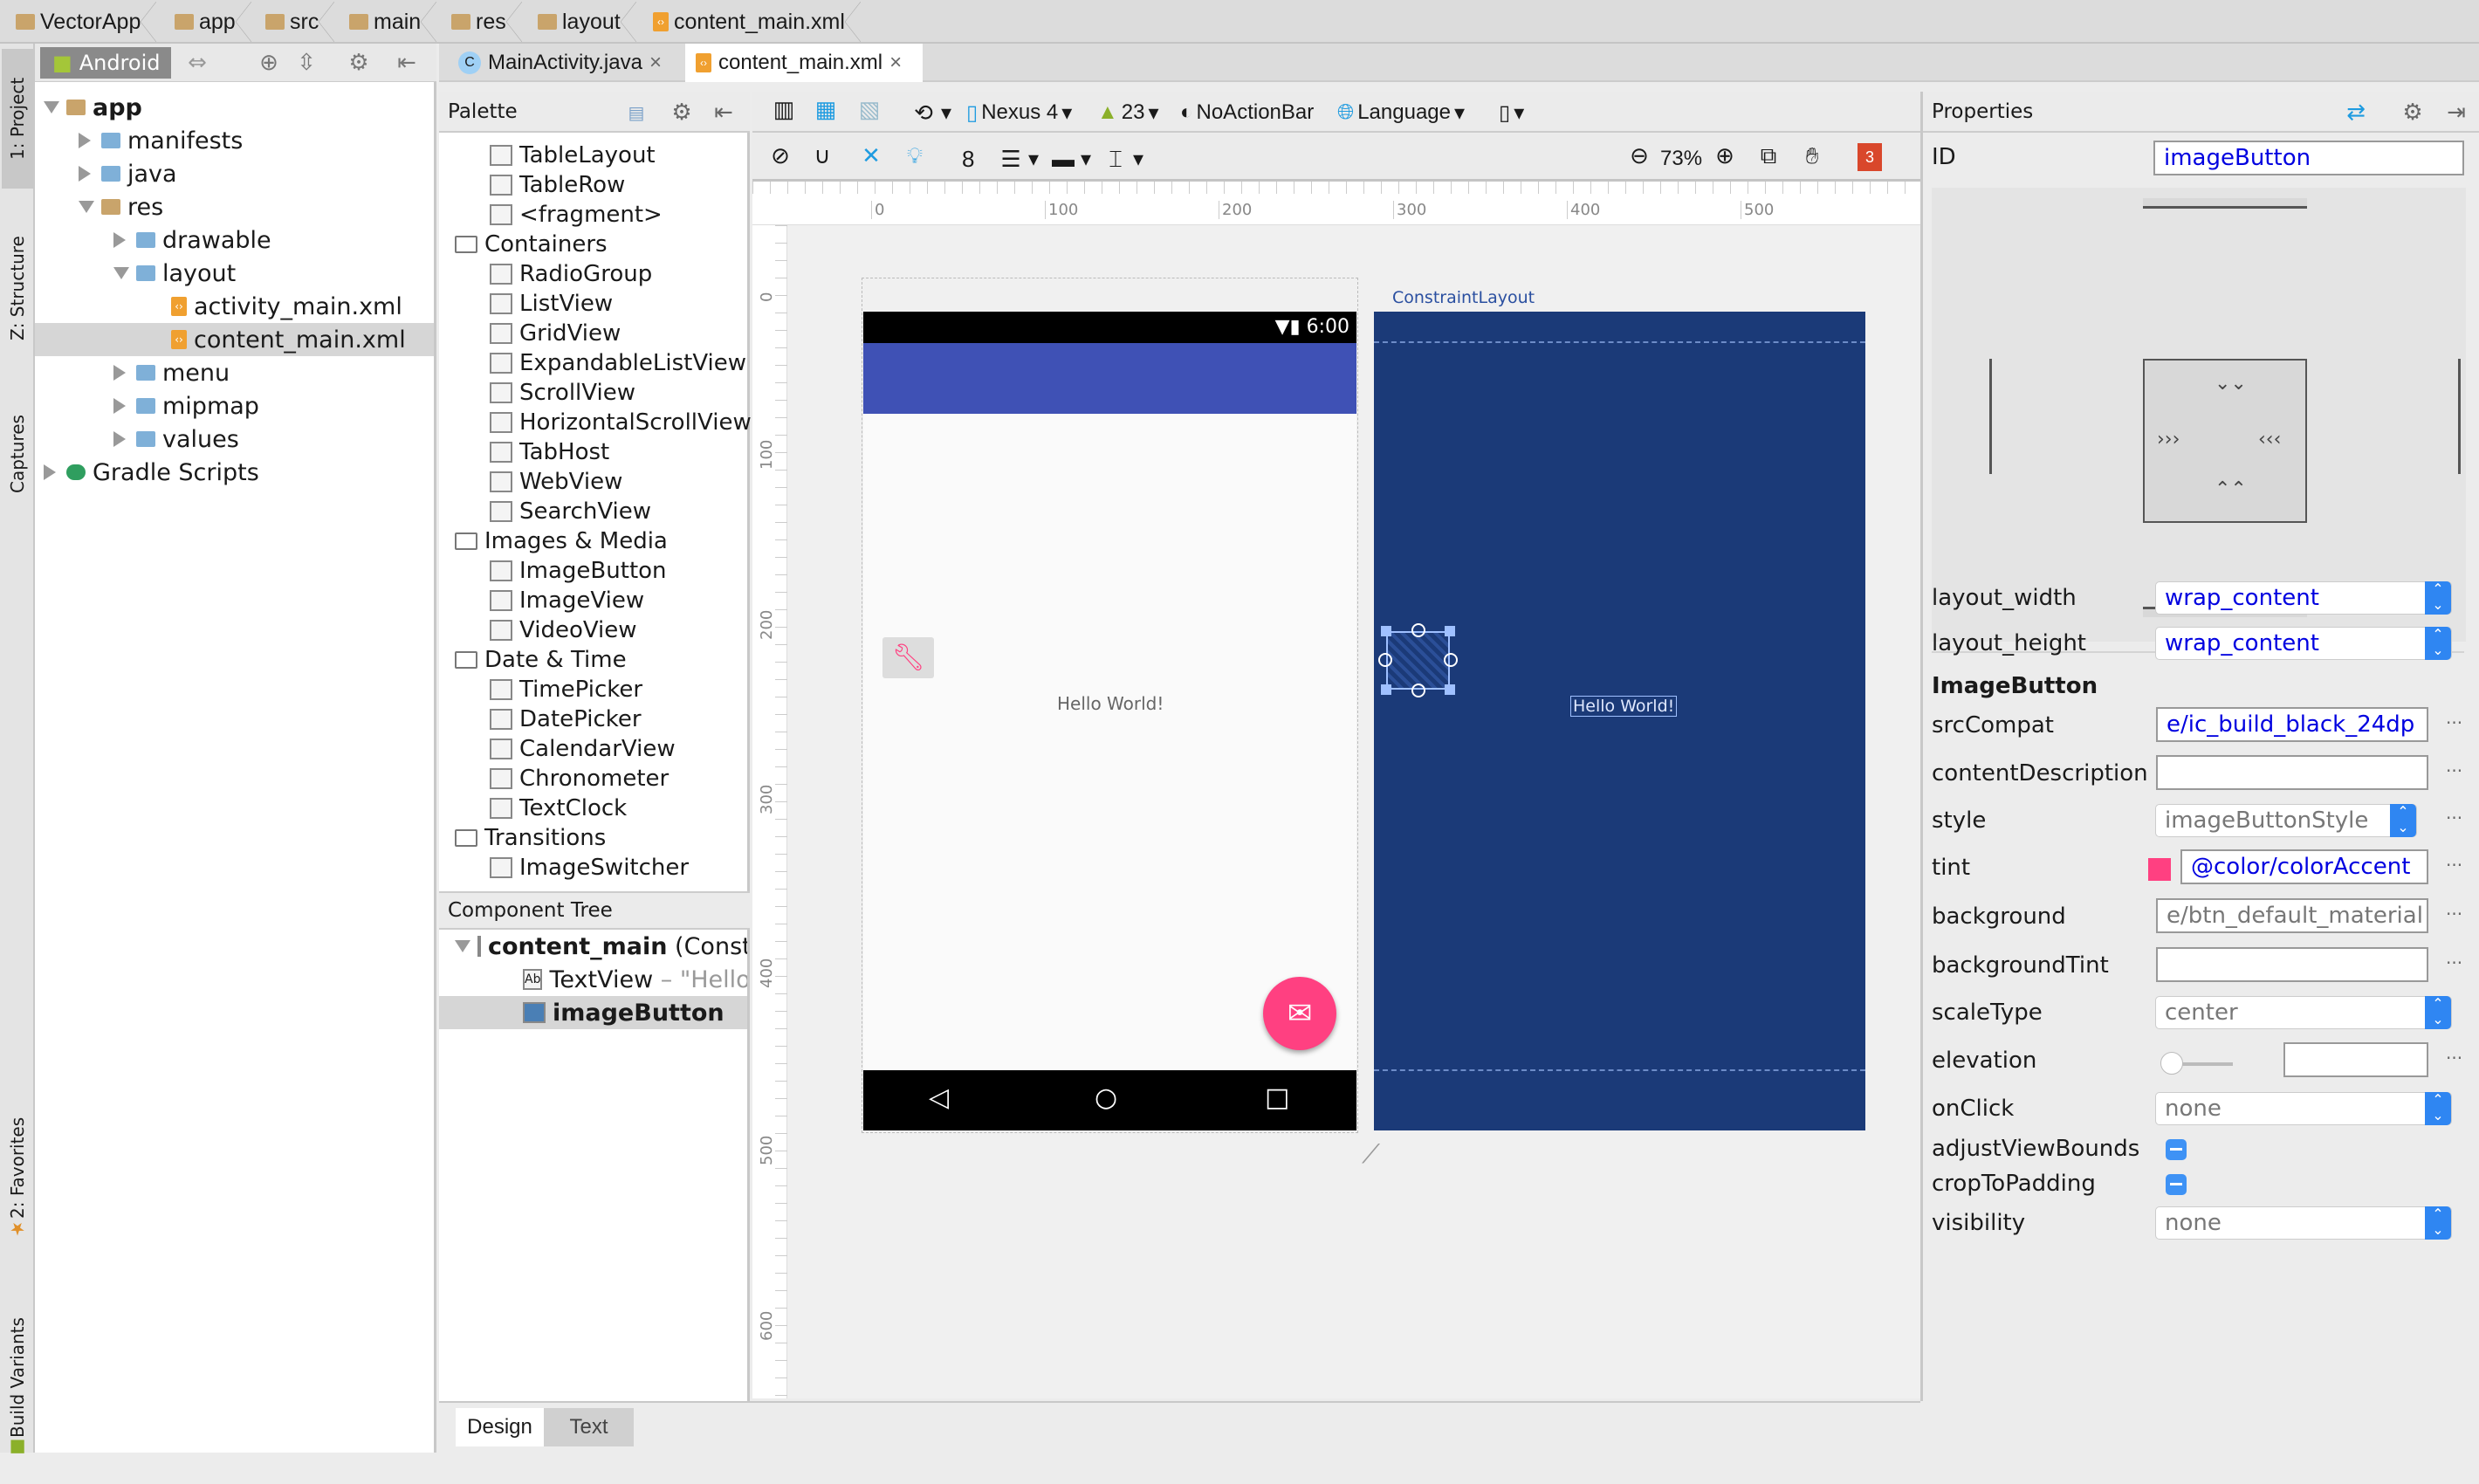  Describe the element at coordinates (105, 63) in the screenshot. I see `project-view-dropdown: ■ Android` at that location.